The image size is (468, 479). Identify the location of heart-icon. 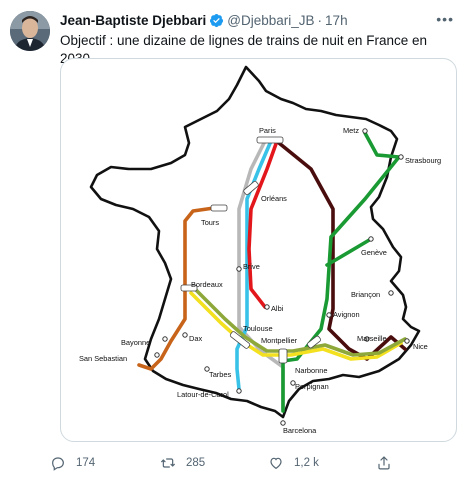
(276, 463).